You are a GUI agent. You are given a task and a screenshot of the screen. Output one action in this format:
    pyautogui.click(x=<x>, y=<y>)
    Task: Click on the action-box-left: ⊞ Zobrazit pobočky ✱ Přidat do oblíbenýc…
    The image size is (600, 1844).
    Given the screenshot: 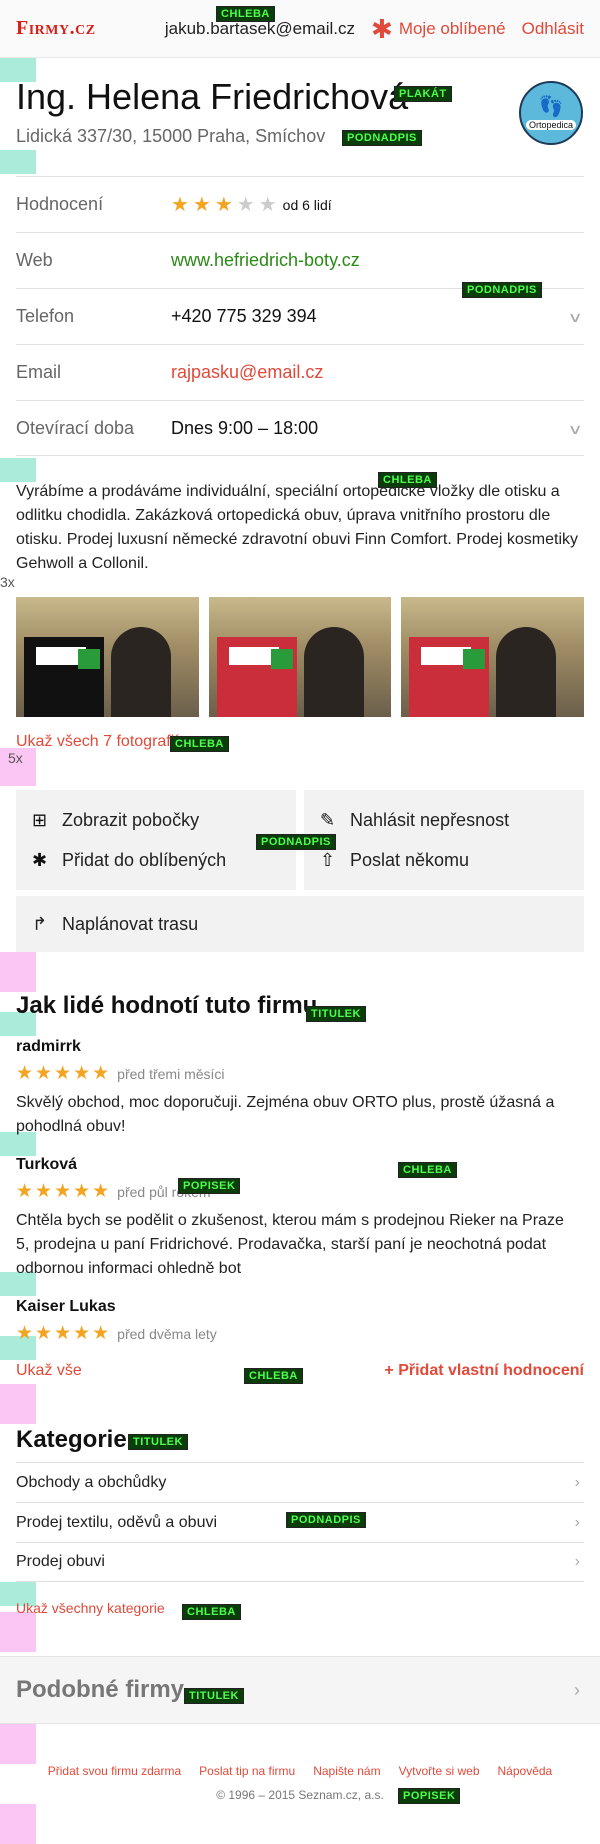 What is the action you would take?
    pyautogui.click(x=156, y=840)
    